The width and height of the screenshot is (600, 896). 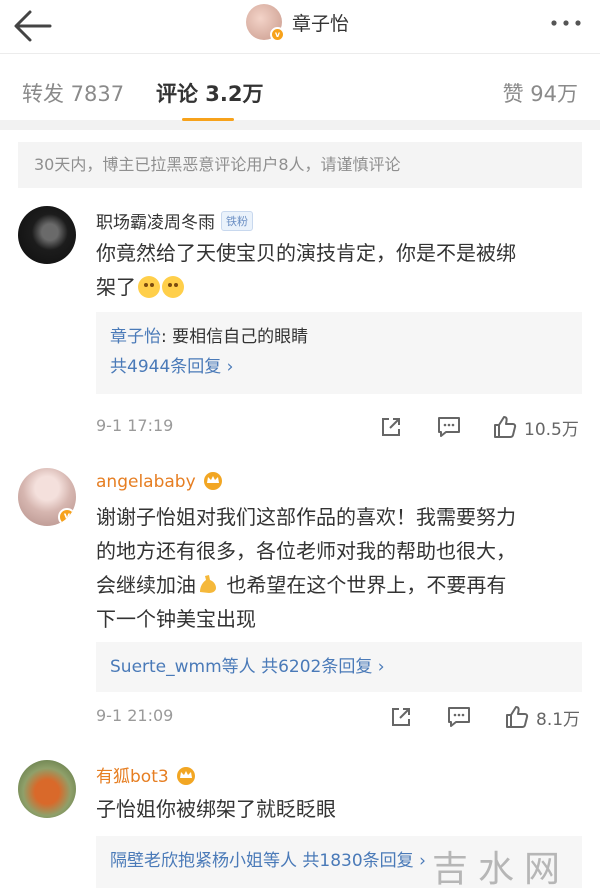 I want to click on notice-banner: 30天内，博主已拉黑恶意评论用户8人，请谨慎评论, so click(x=300, y=165).